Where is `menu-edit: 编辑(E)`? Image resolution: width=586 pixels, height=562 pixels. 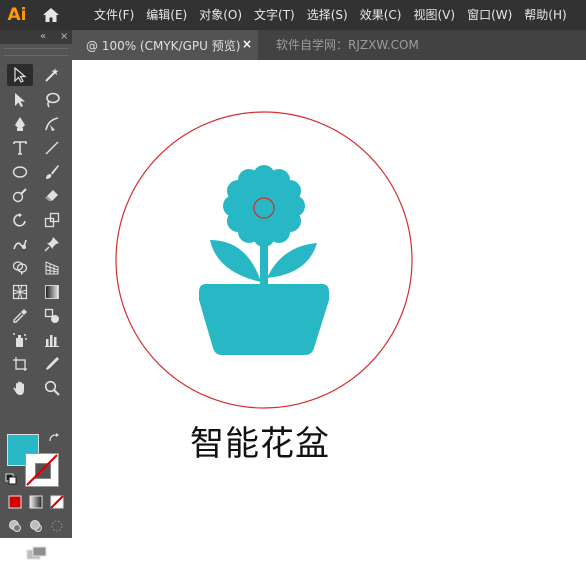
menu-edit: 编辑(E) is located at coordinates (166, 15).